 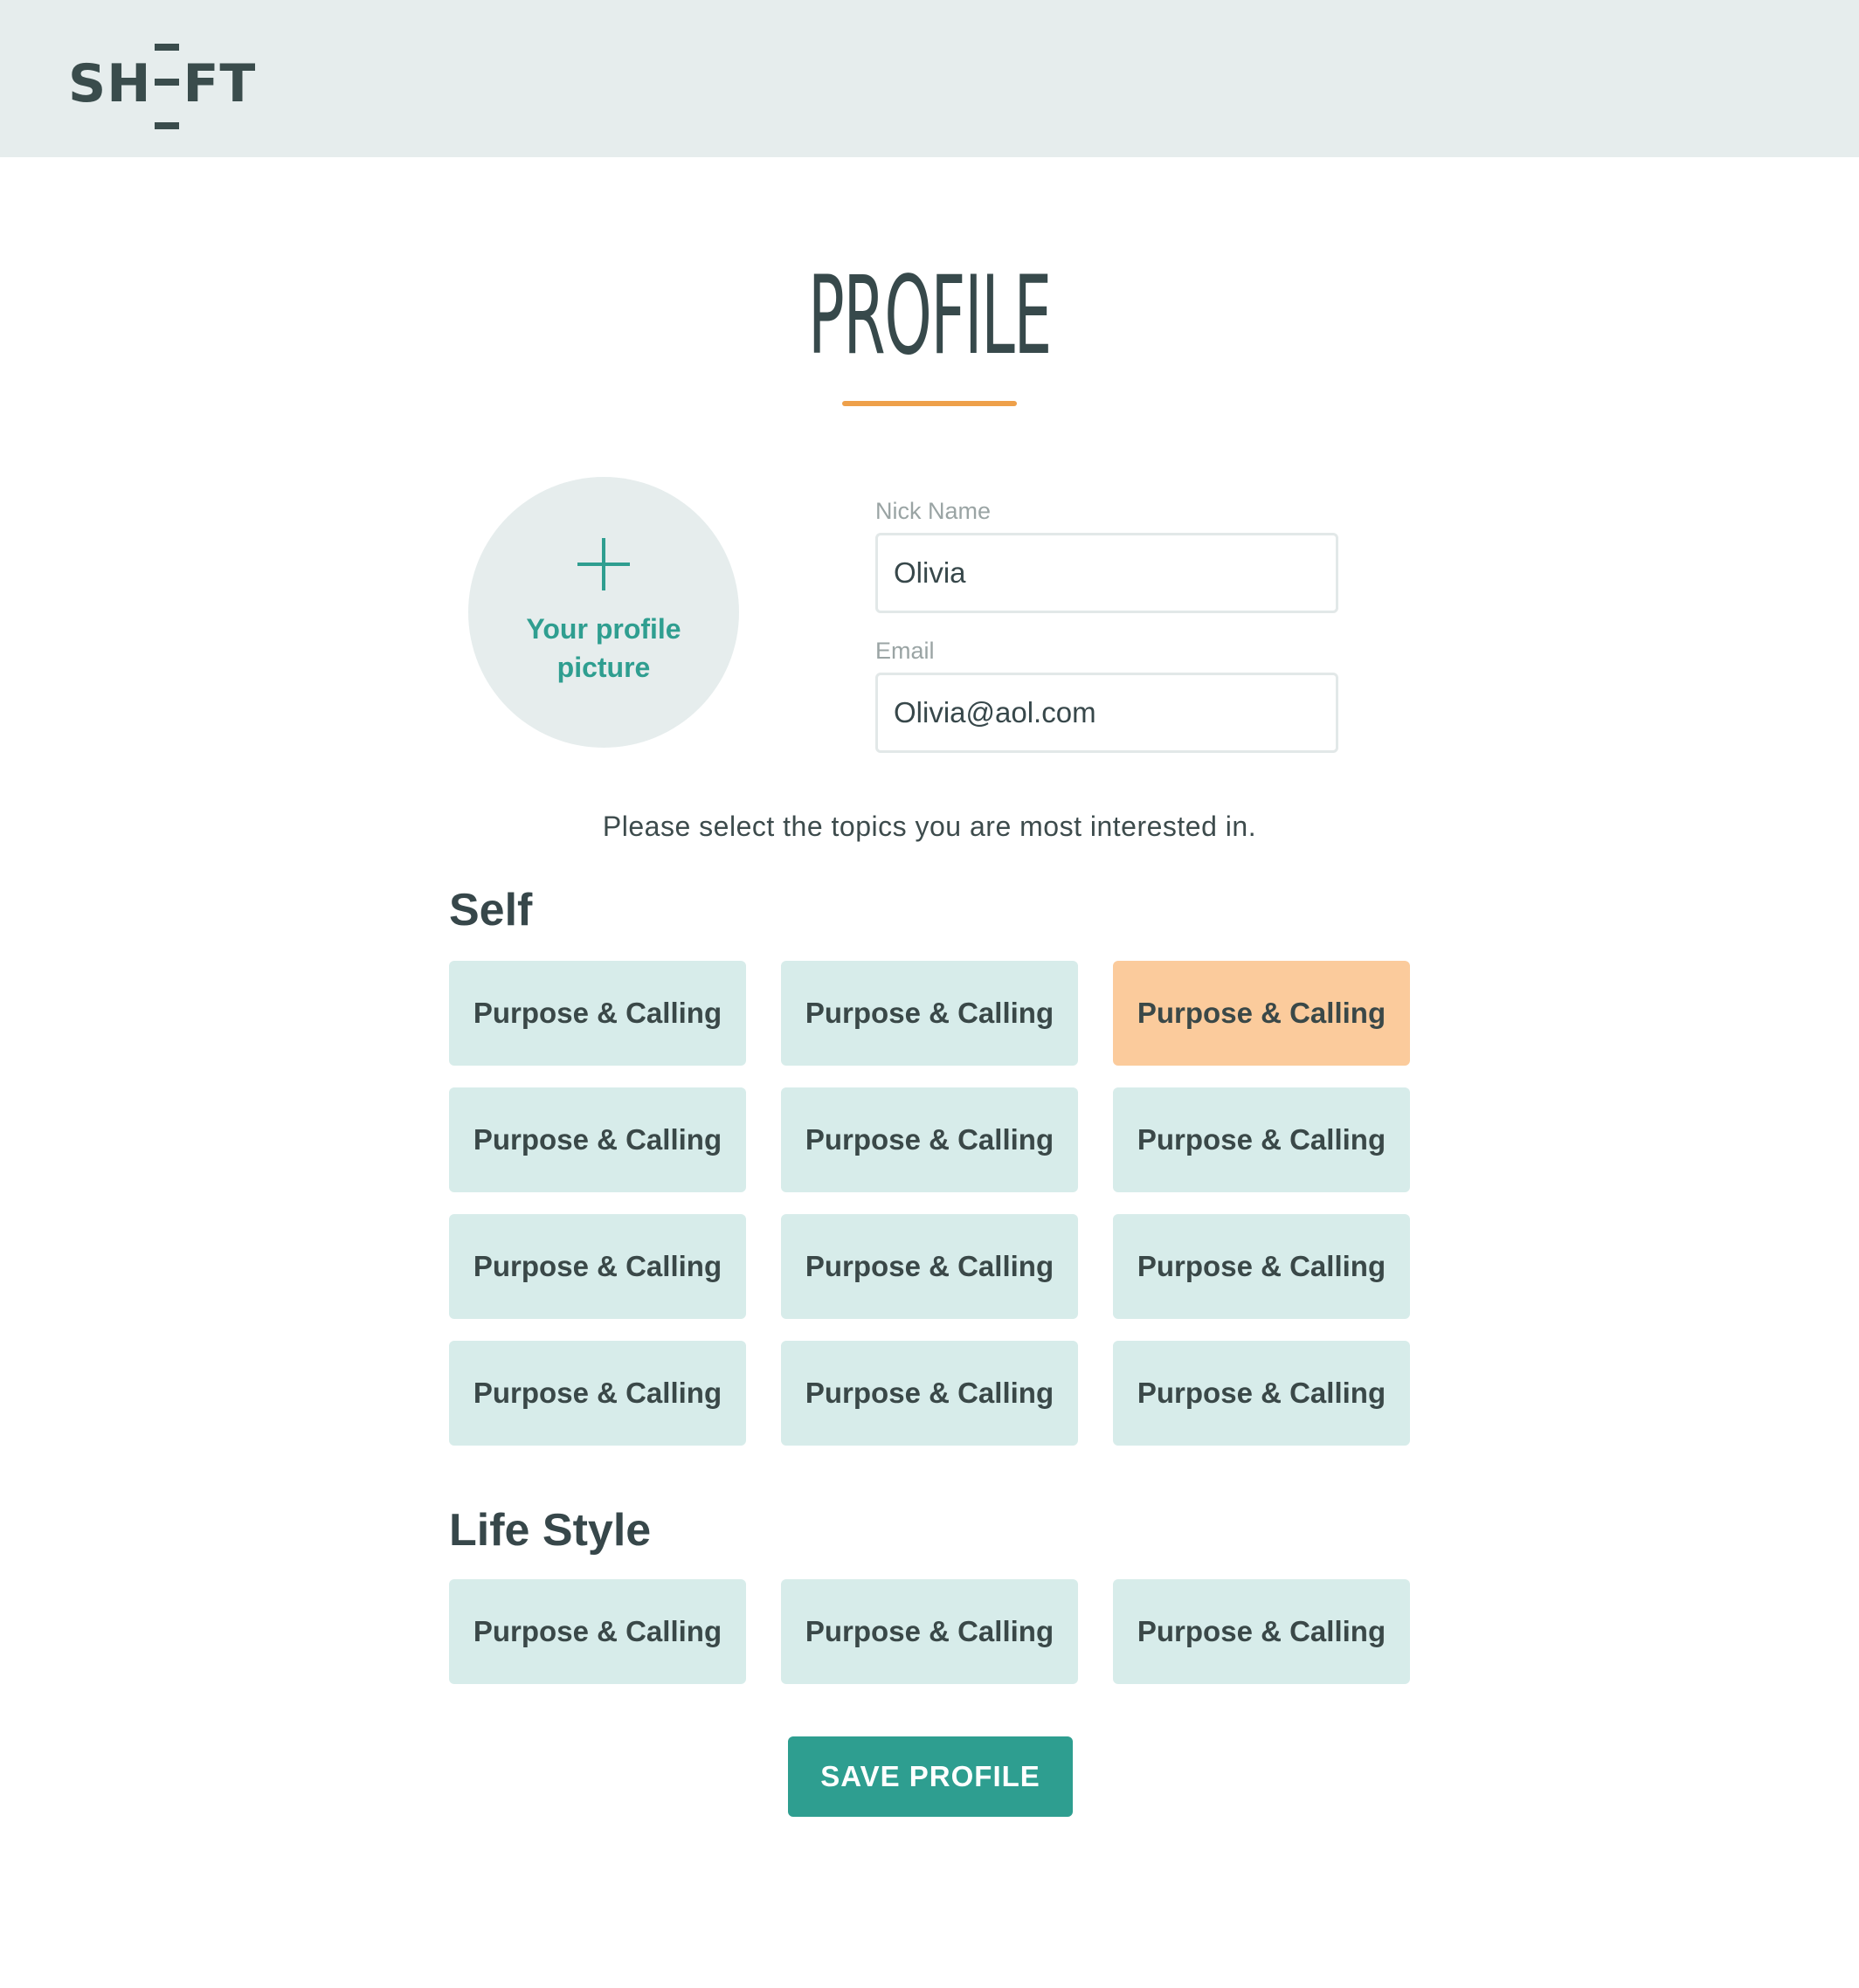 I want to click on profile-picture-label: Your profile picture, so click(x=603, y=648).